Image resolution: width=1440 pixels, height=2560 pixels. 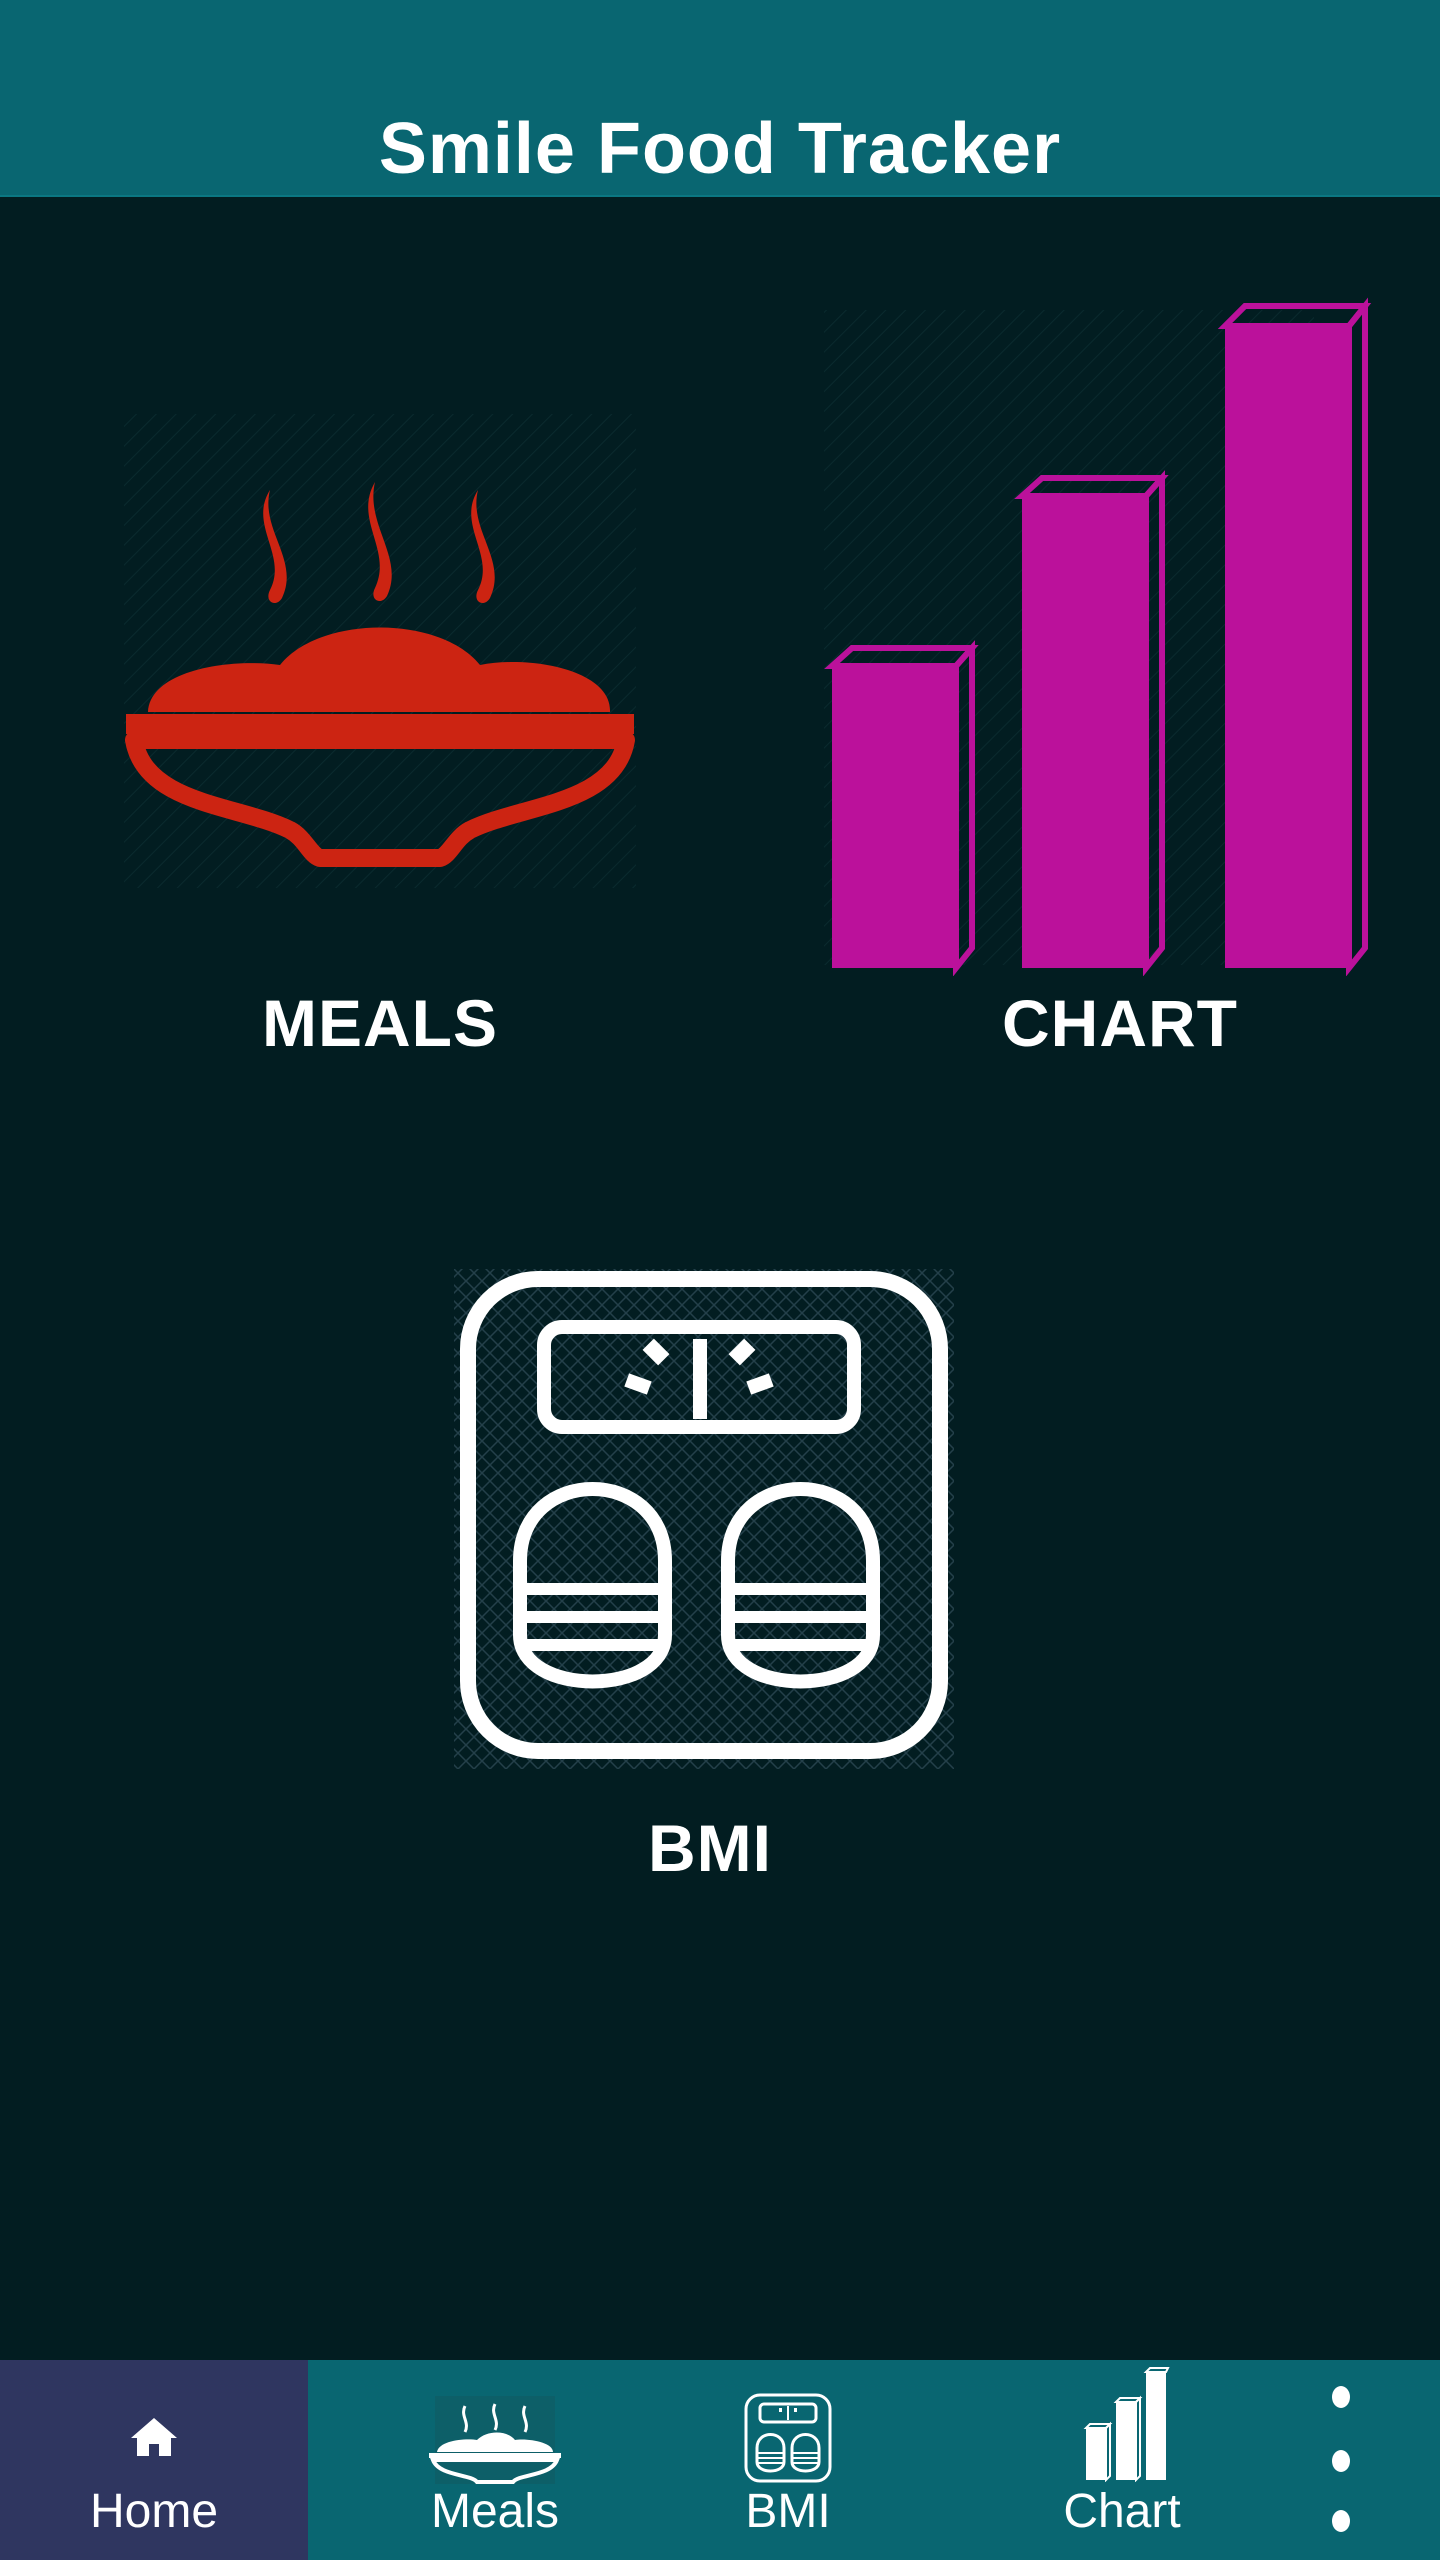 I want to click on nav-chart-label: Chart, so click(x=1122, y=2511).